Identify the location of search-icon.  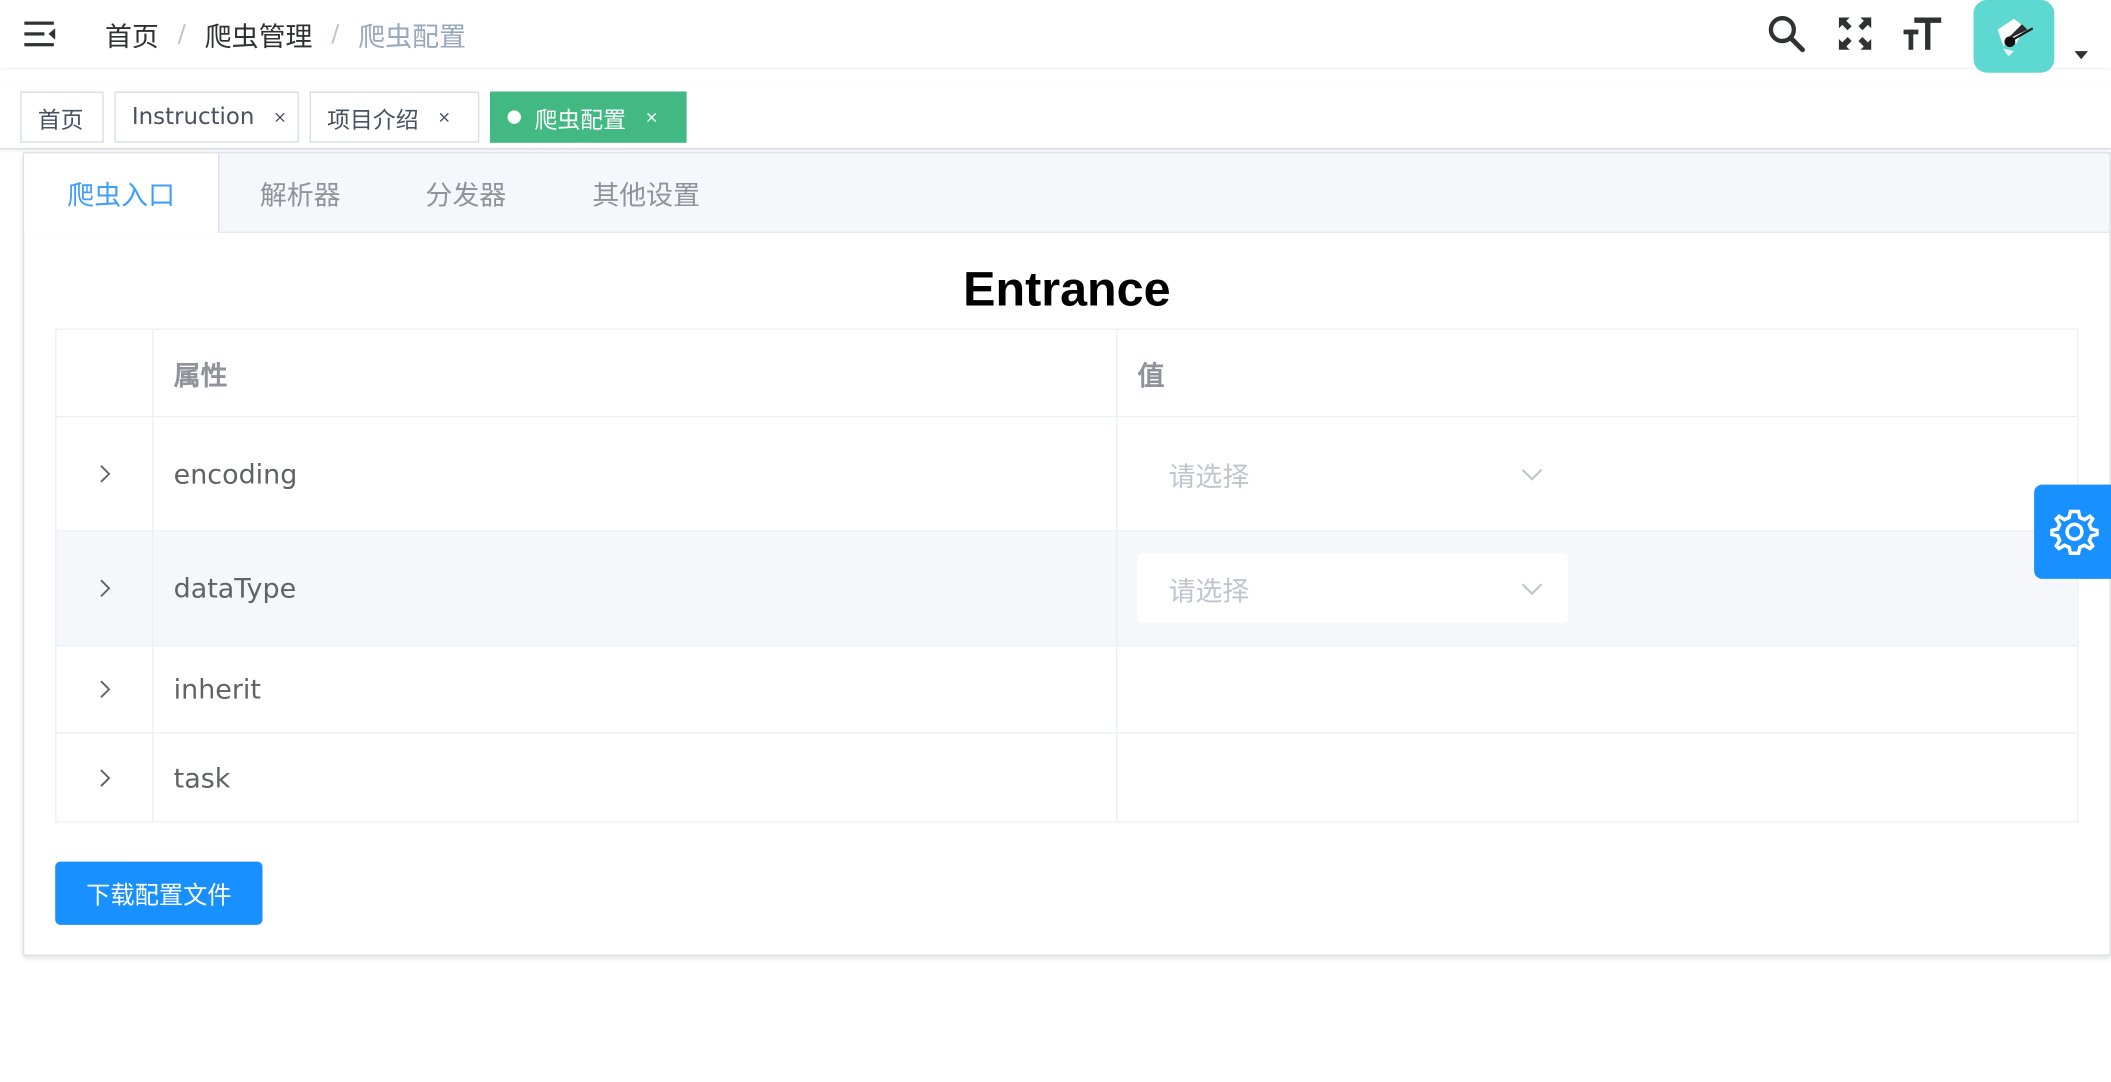
(1786, 33).